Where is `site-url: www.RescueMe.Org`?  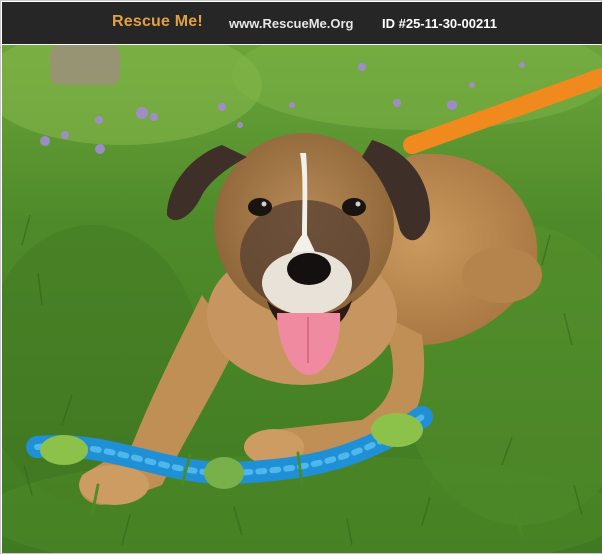 site-url: www.RescueMe.Org is located at coordinates (291, 23).